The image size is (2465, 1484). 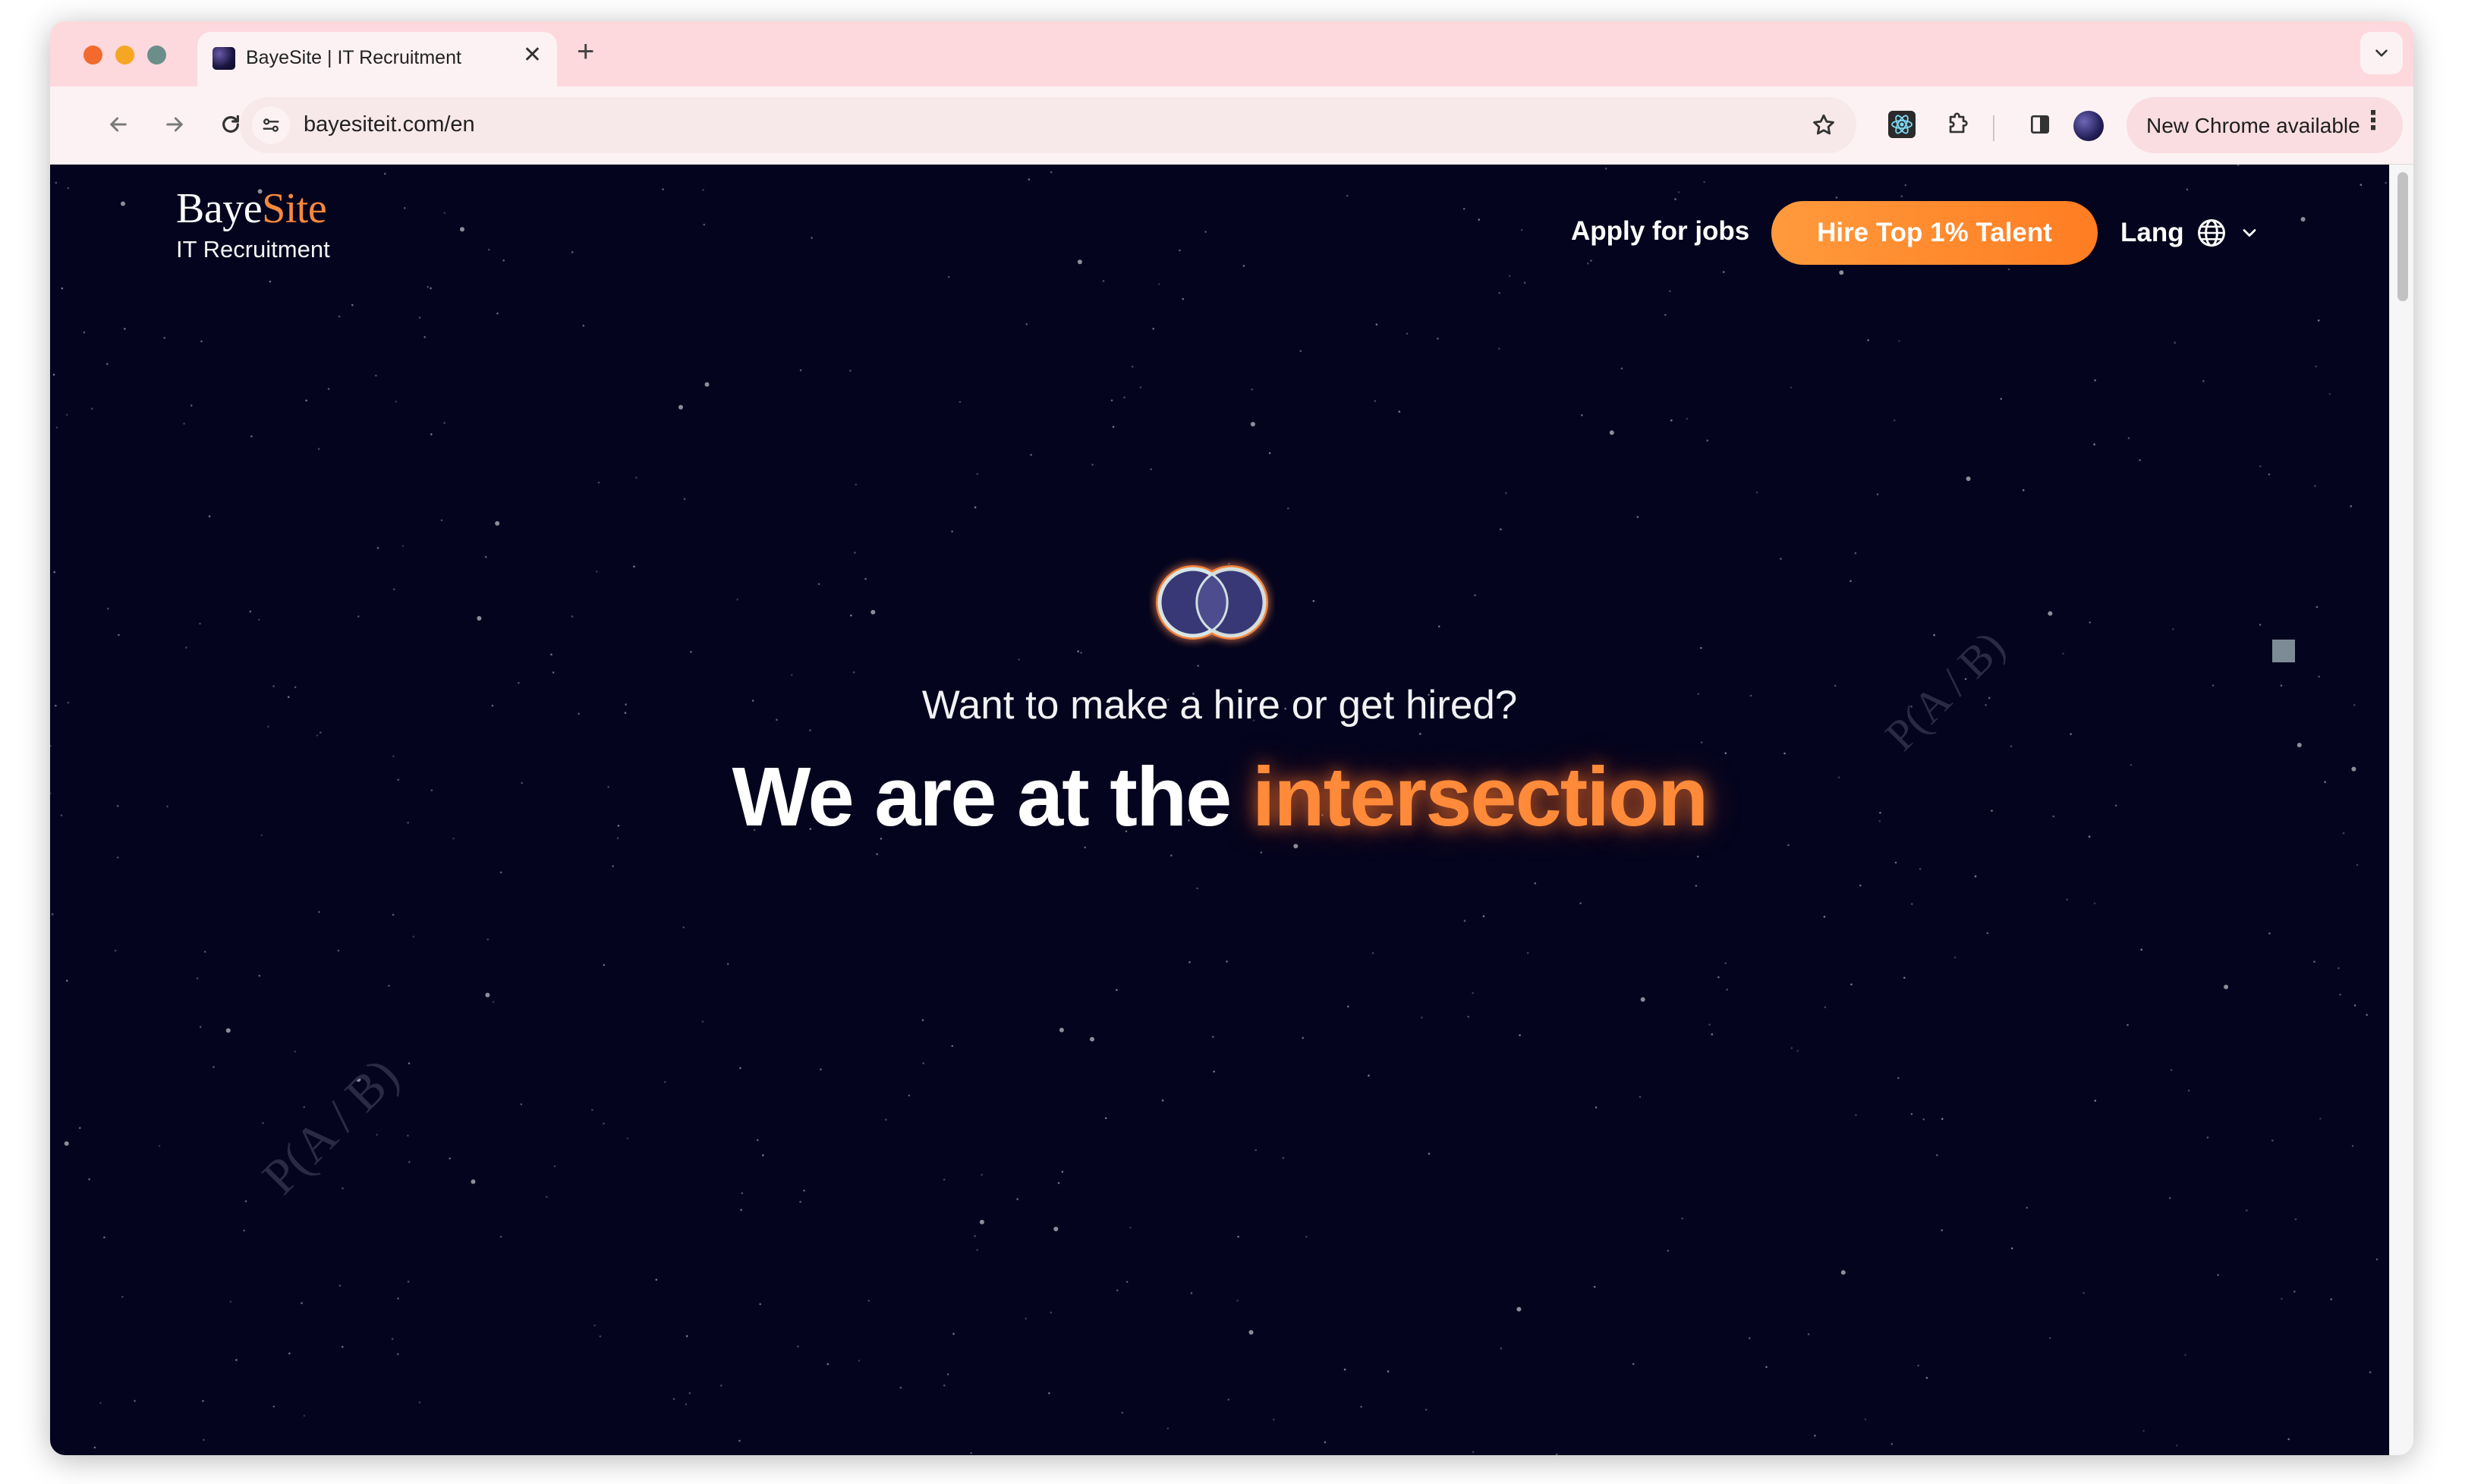 What do you see at coordinates (1934, 233) in the screenshot?
I see `hire-talent-button: Hire Top 1% Talent` at bounding box center [1934, 233].